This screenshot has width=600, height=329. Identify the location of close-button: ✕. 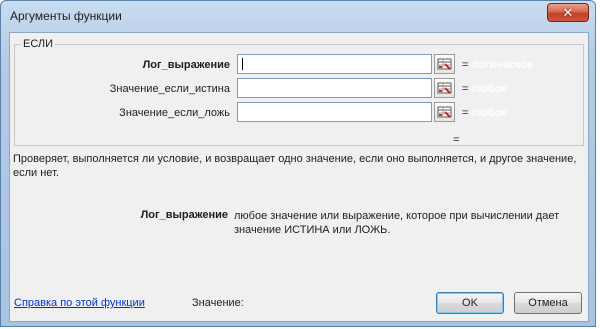
(568, 12).